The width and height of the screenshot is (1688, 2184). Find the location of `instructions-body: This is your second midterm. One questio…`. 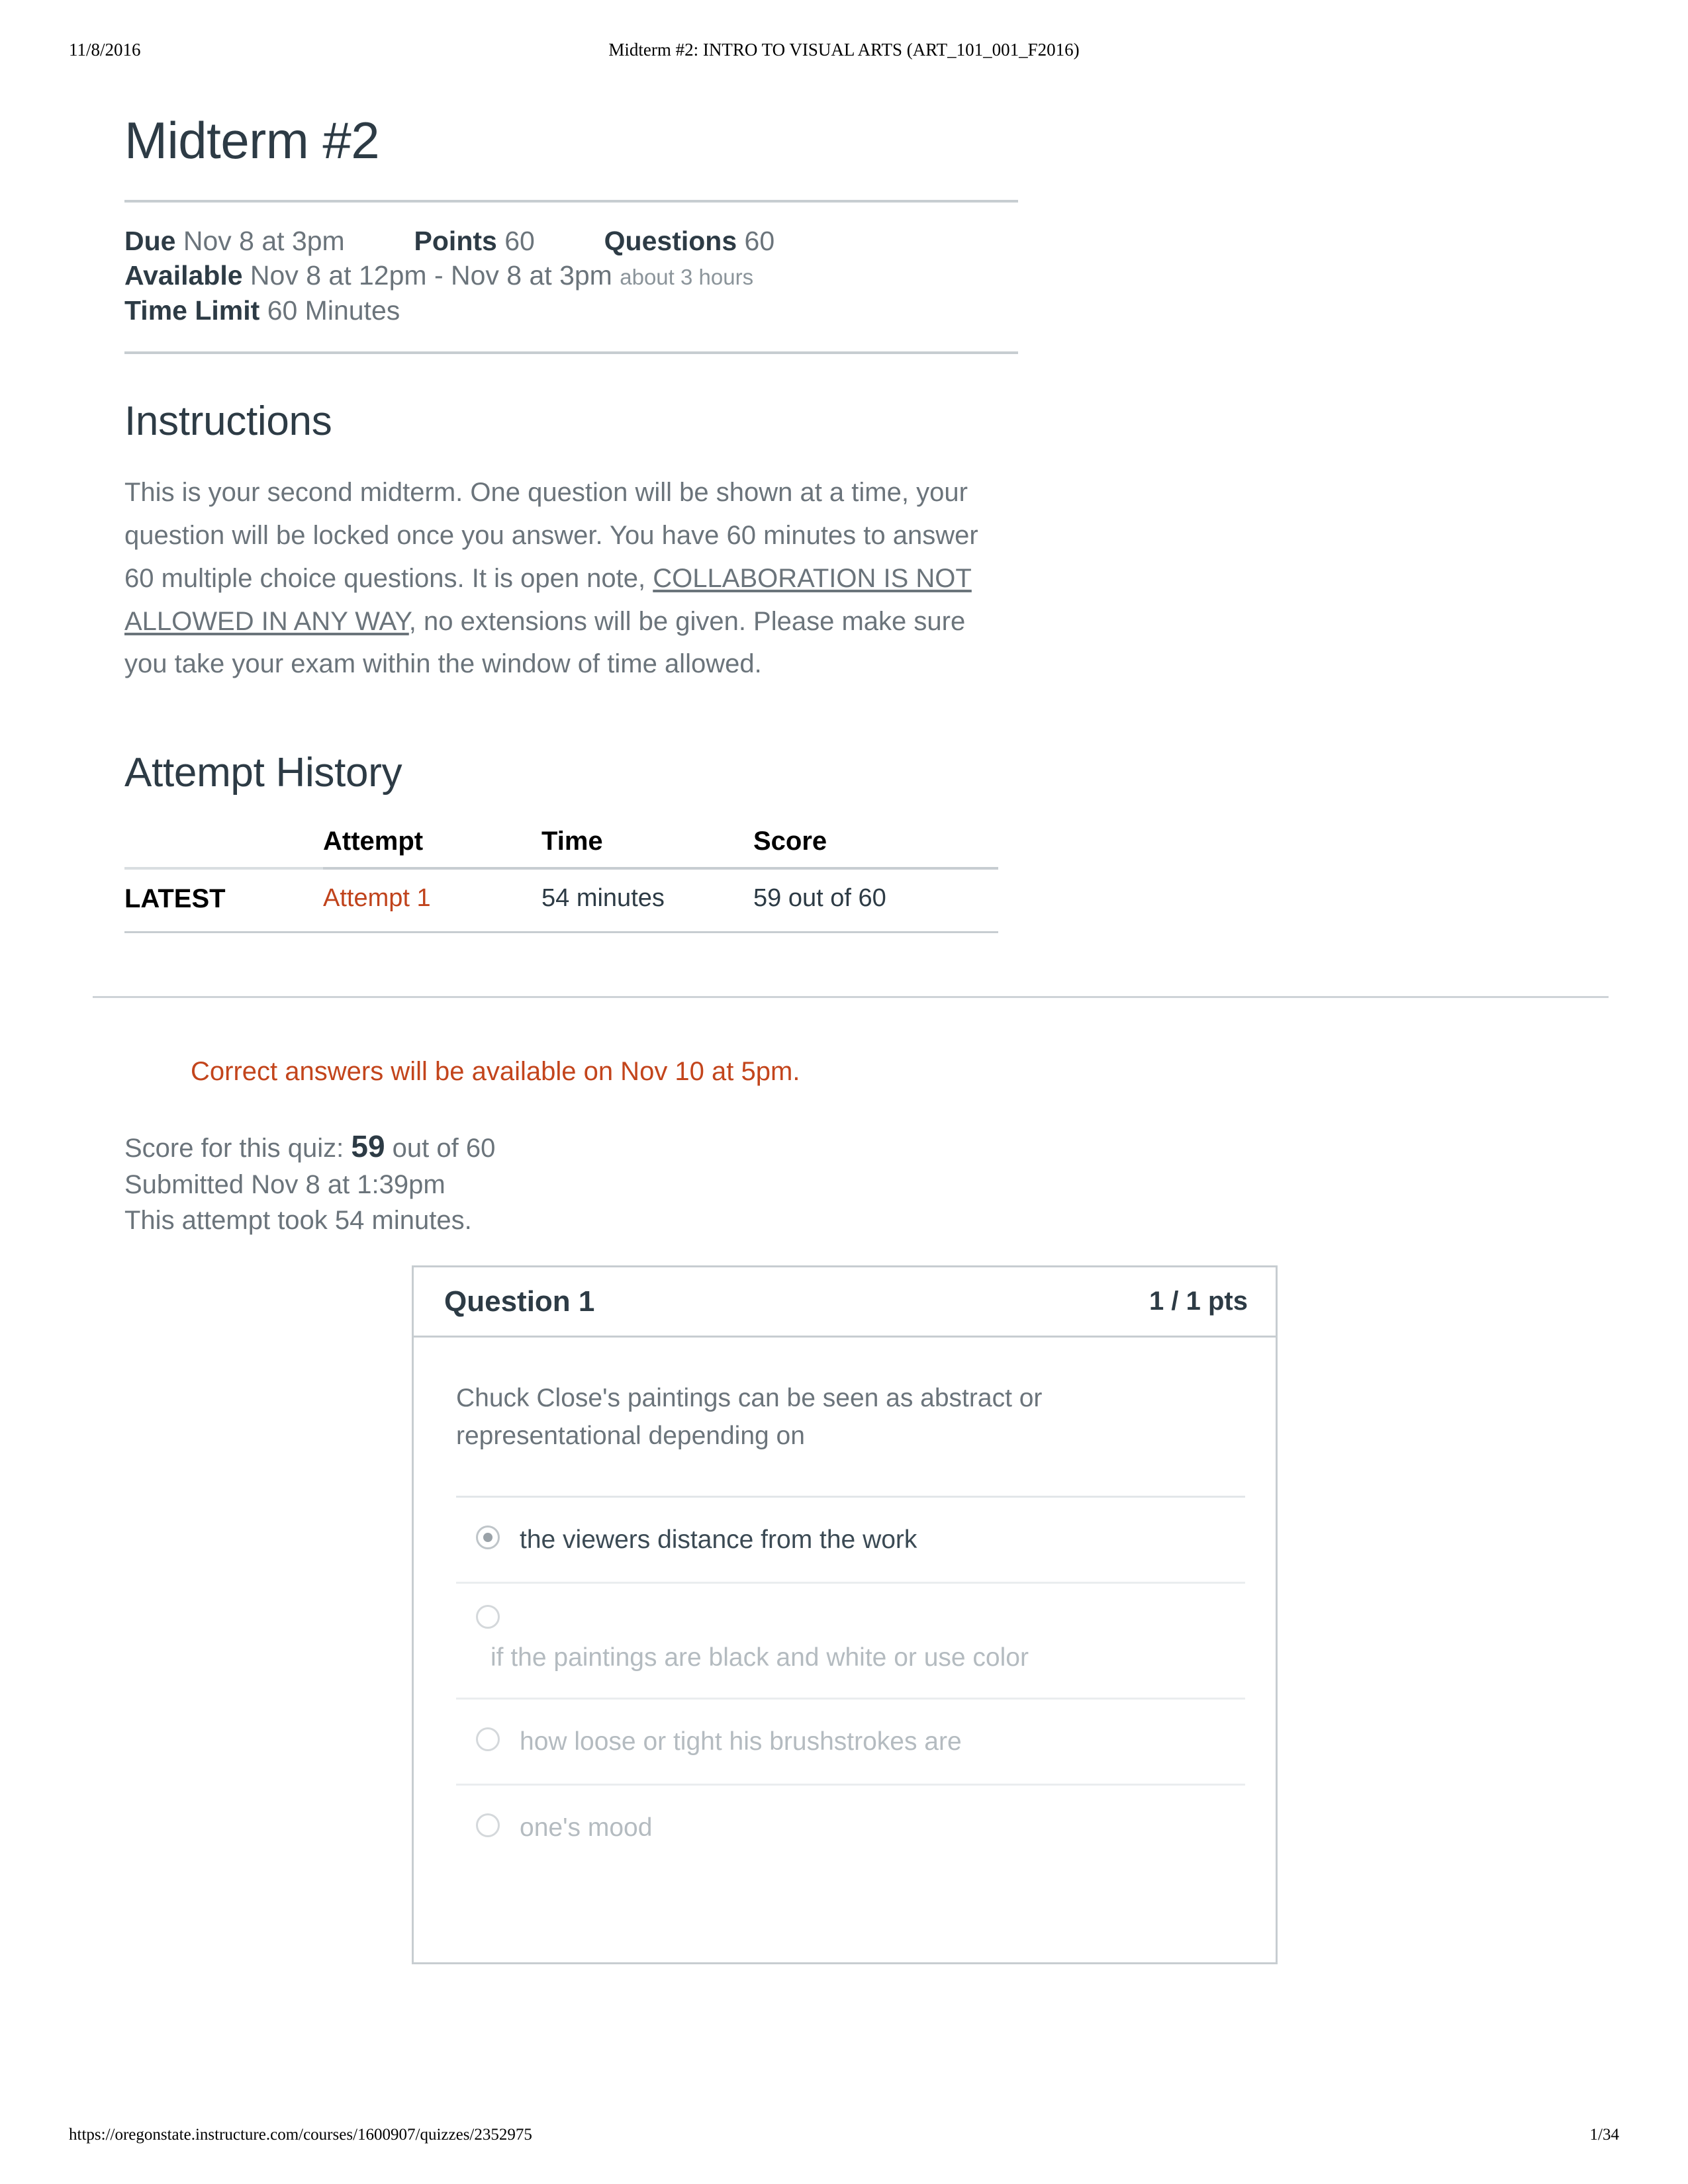

instructions-body: This is your second midterm. One questio… is located at coordinates (561, 579).